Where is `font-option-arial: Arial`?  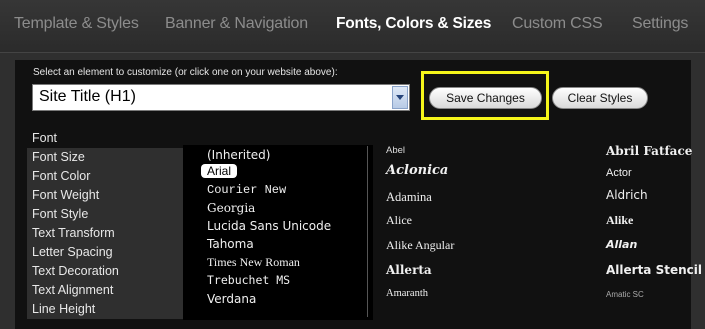
font-option-arial: Arial is located at coordinates (219, 171).